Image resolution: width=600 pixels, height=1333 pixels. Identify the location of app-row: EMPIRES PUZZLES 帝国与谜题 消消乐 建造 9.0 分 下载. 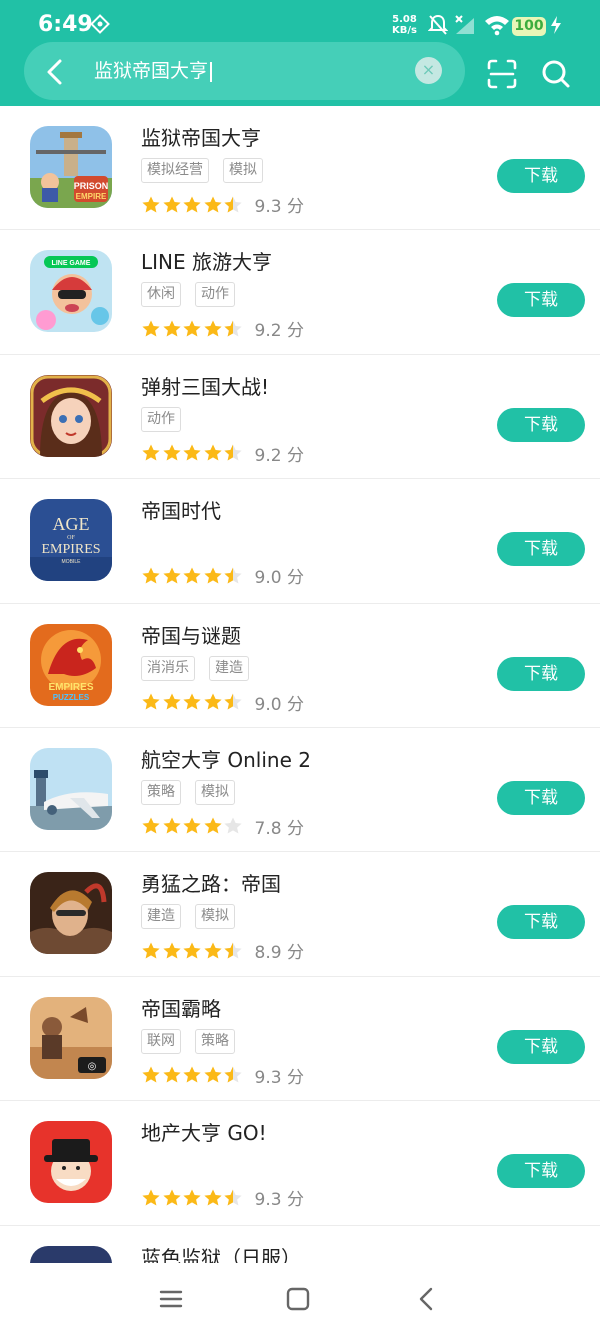
(300, 666).